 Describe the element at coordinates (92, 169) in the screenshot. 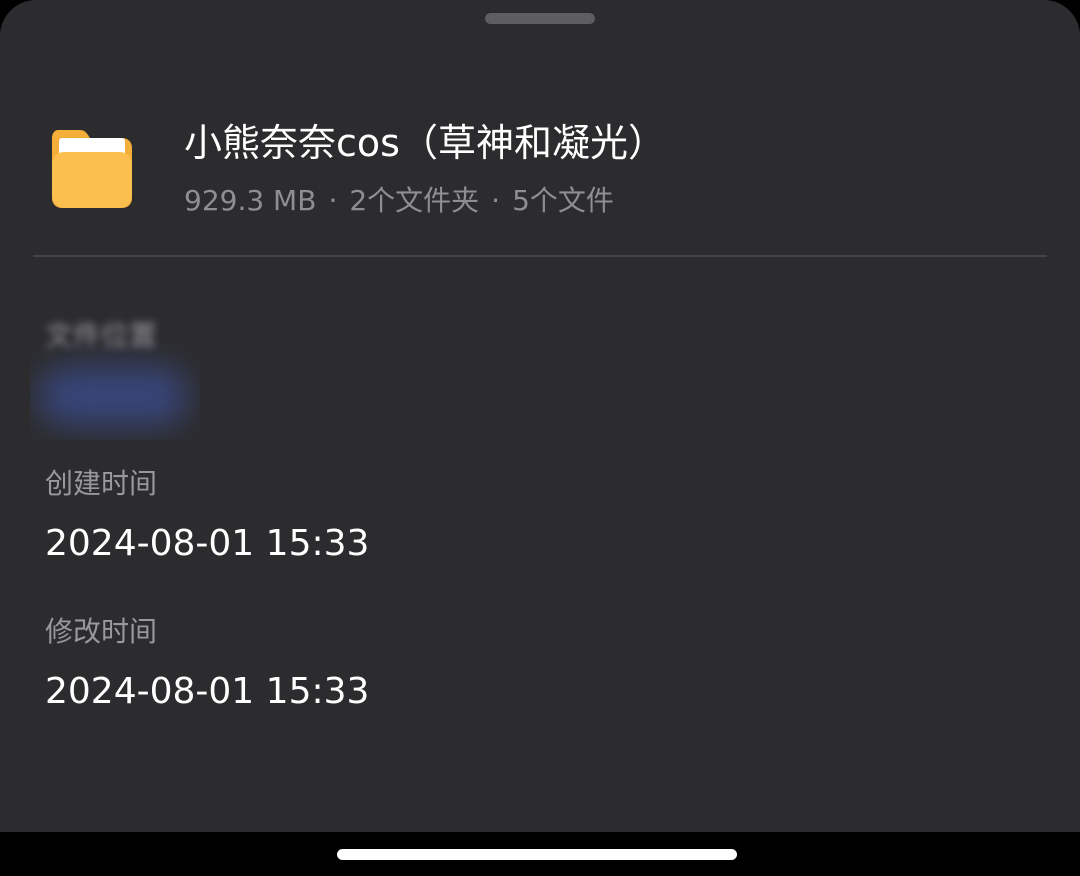

I see `folder-icon` at that location.